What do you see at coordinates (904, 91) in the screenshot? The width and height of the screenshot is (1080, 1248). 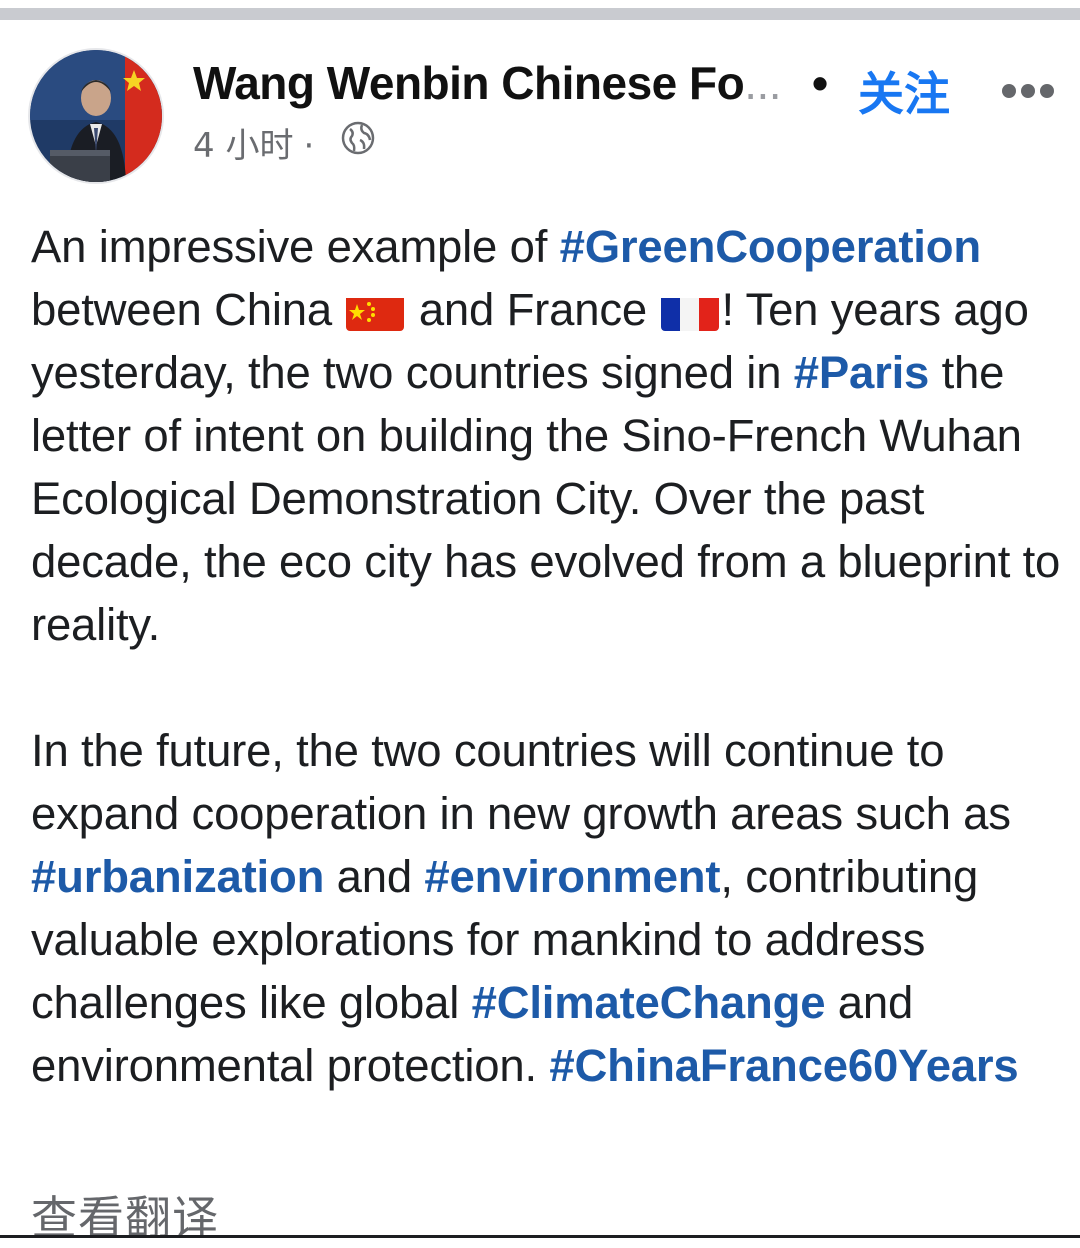 I see `follow-button: 关注` at bounding box center [904, 91].